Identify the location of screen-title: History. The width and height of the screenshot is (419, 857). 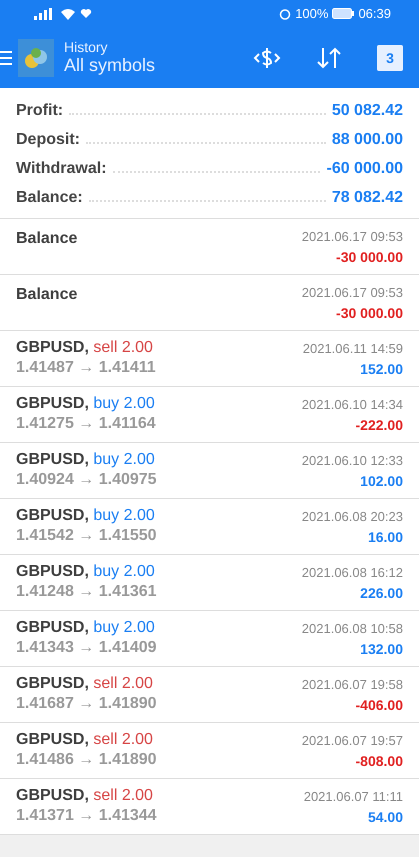
(86, 47).